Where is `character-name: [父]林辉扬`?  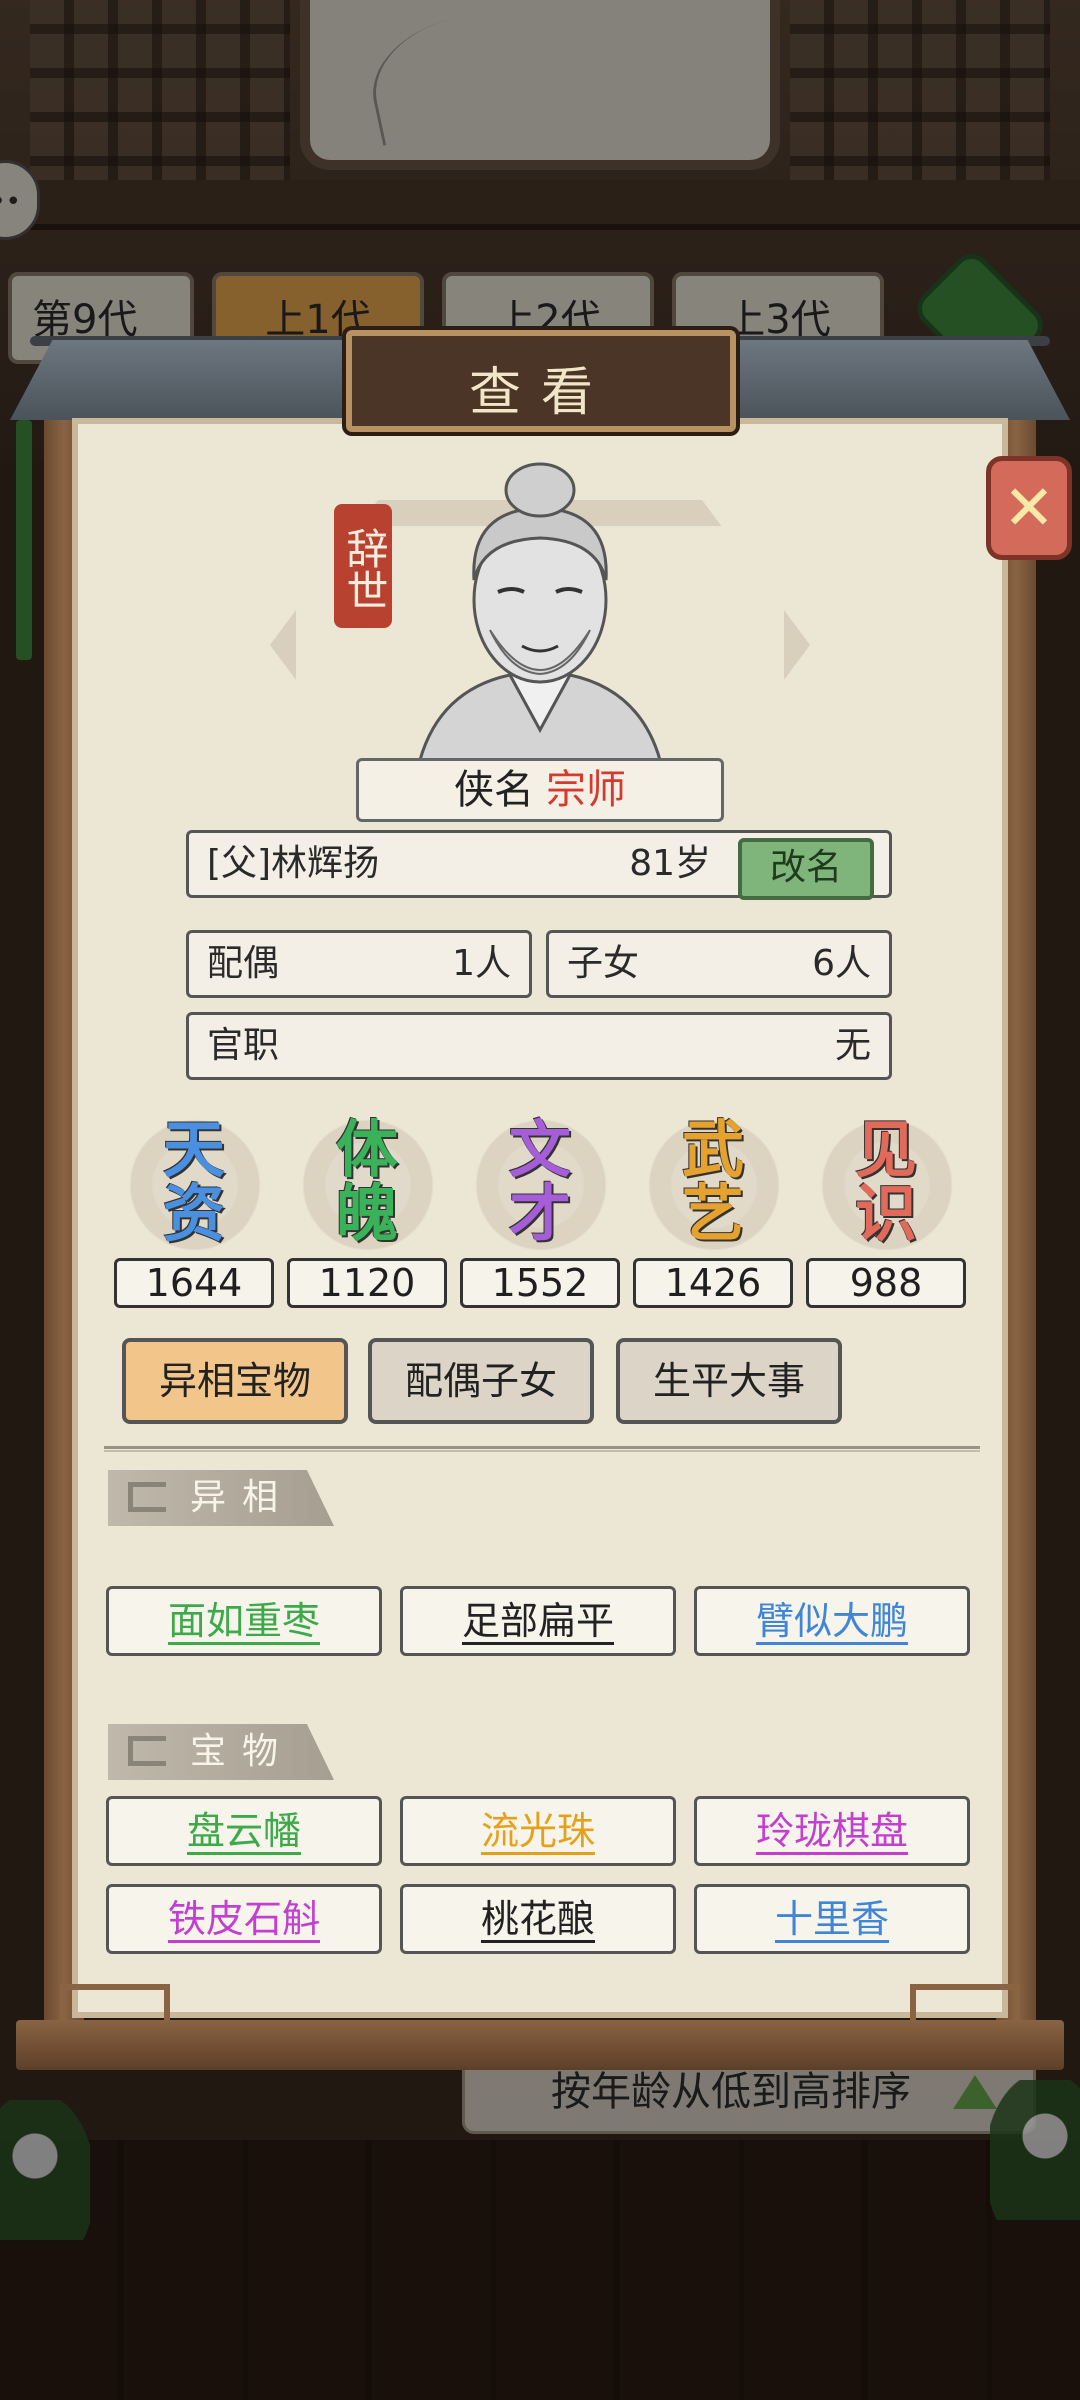 character-name: [父]林辉扬 is located at coordinates (293, 863).